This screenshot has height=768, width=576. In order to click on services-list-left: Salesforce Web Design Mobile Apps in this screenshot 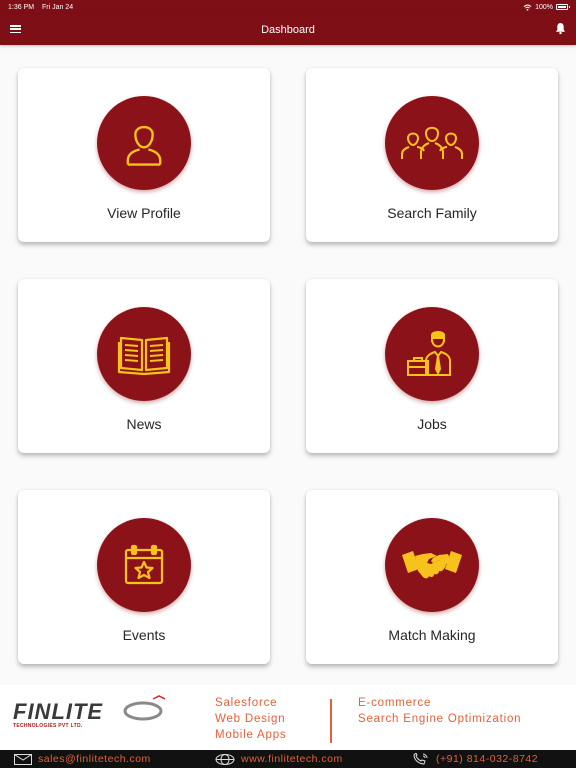, I will do `click(250, 719)`.